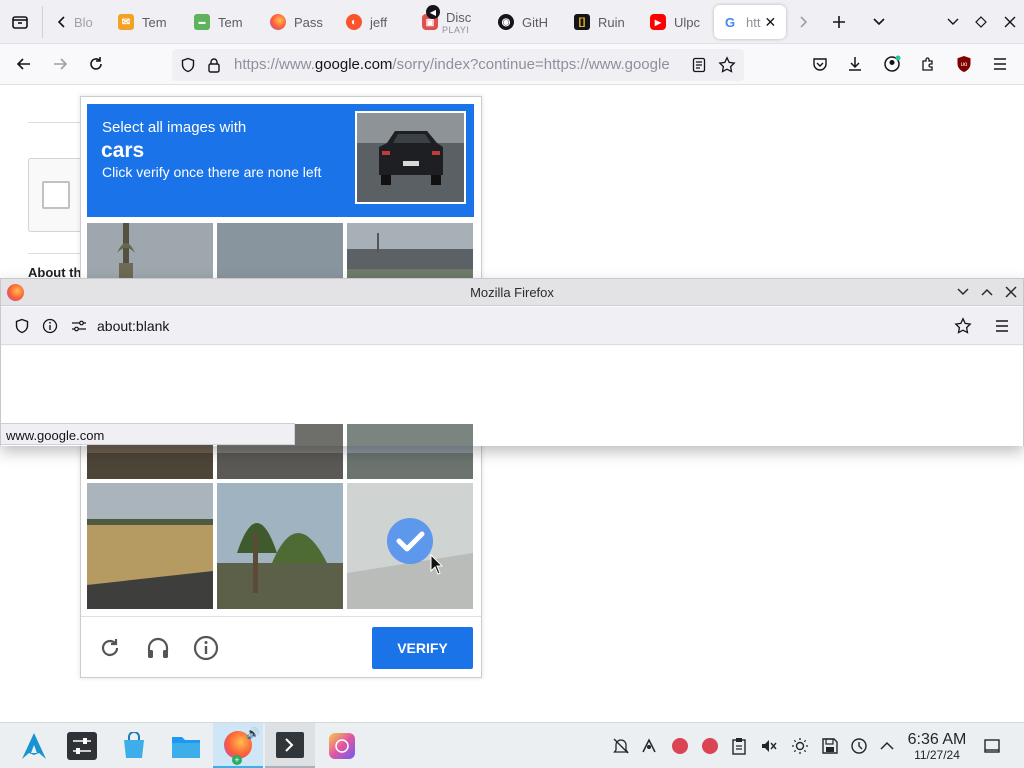 The width and height of the screenshot is (1024, 768). What do you see at coordinates (859, 746) in the screenshot?
I see `update-icon` at bounding box center [859, 746].